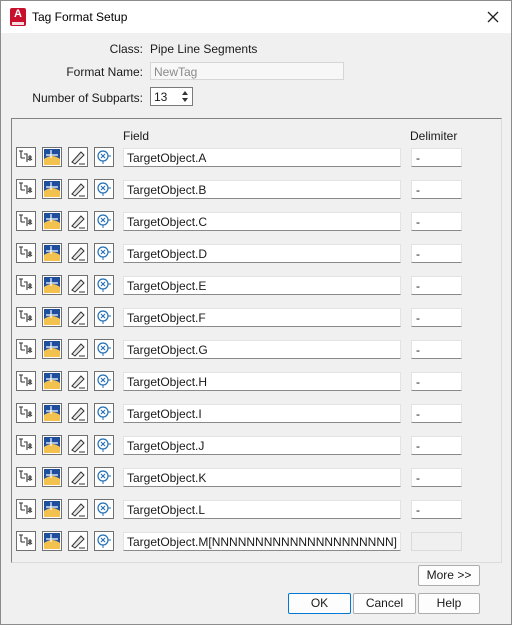 The width and height of the screenshot is (512, 625). Describe the element at coordinates (449, 575) in the screenshot. I see `more-button: More >>` at that location.